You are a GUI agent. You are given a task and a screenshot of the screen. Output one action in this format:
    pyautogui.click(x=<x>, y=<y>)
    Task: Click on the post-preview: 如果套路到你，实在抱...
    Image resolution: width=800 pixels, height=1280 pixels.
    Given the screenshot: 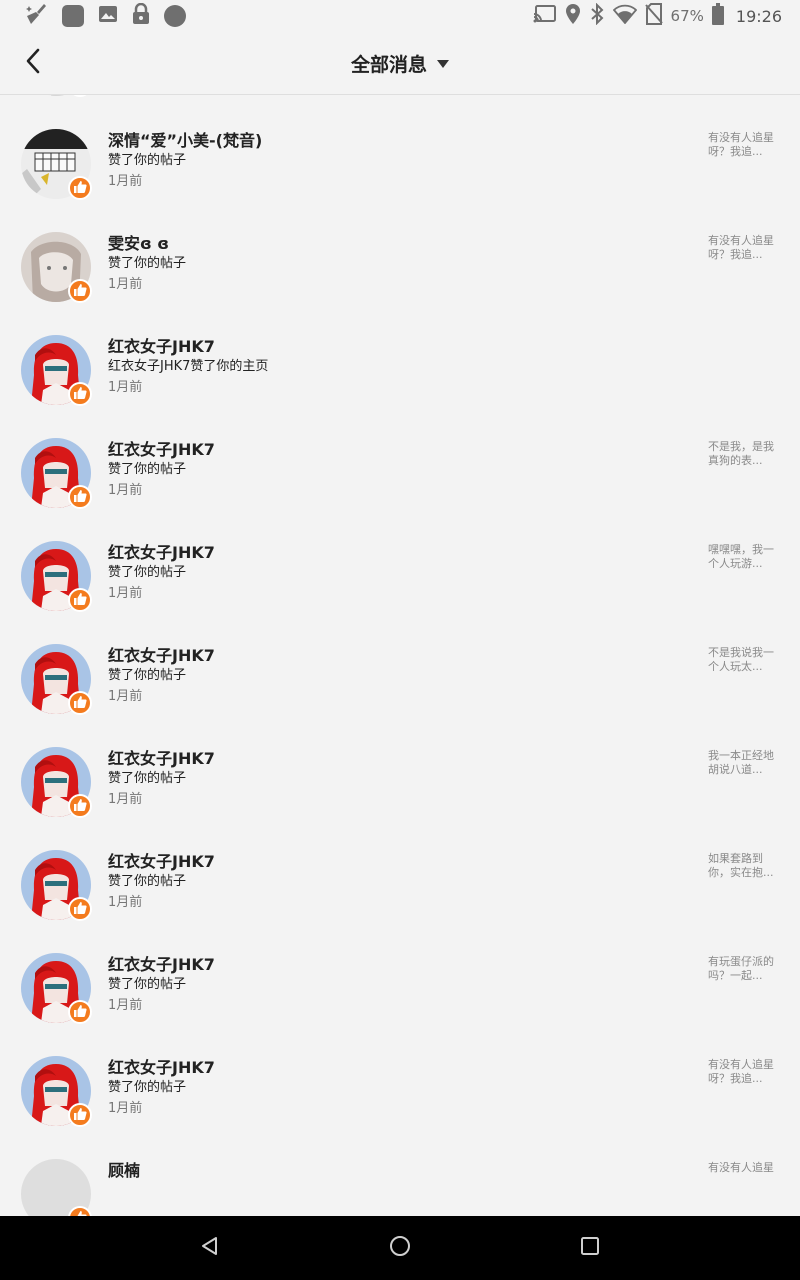 What is the action you would take?
    pyautogui.click(x=744, y=866)
    